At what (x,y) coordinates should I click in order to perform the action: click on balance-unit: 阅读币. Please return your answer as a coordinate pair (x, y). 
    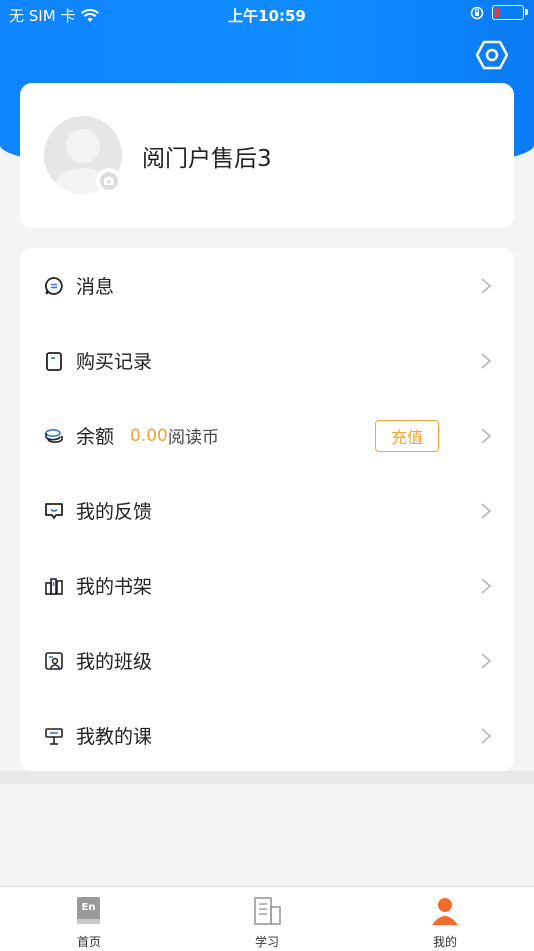
    Looking at the image, I should click on (193, 438).